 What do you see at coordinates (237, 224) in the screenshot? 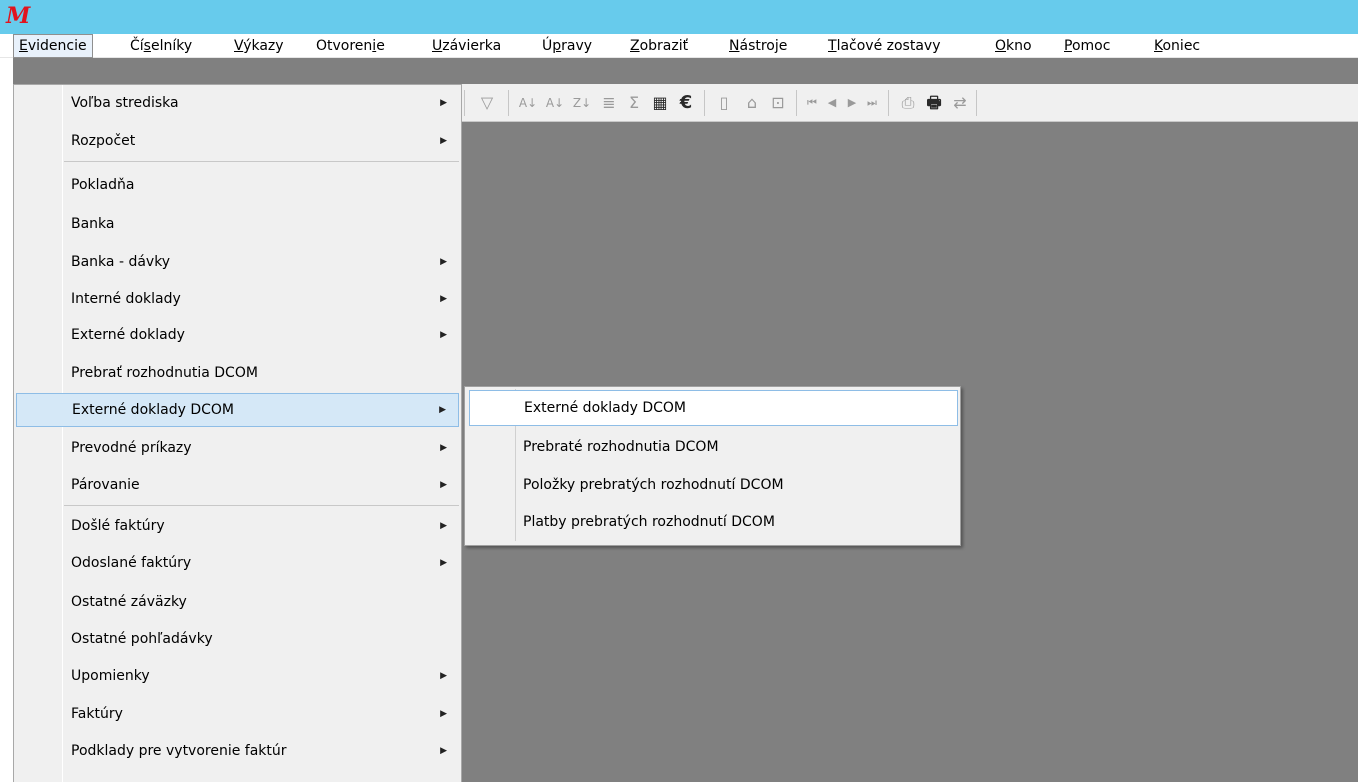
I see `menu-item-banka: Banka` at bounding box center [237, 224].